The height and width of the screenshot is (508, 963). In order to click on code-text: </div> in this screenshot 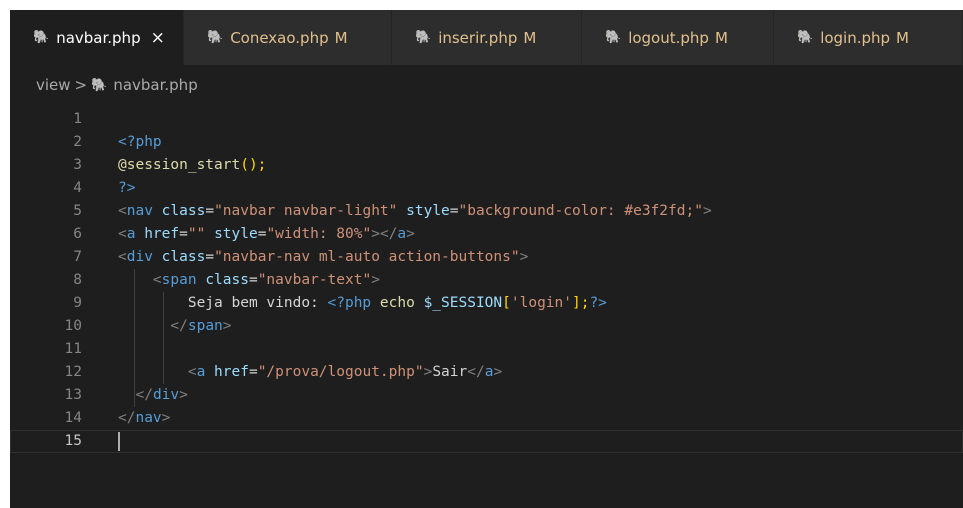, I will do `click(153, 395)`.